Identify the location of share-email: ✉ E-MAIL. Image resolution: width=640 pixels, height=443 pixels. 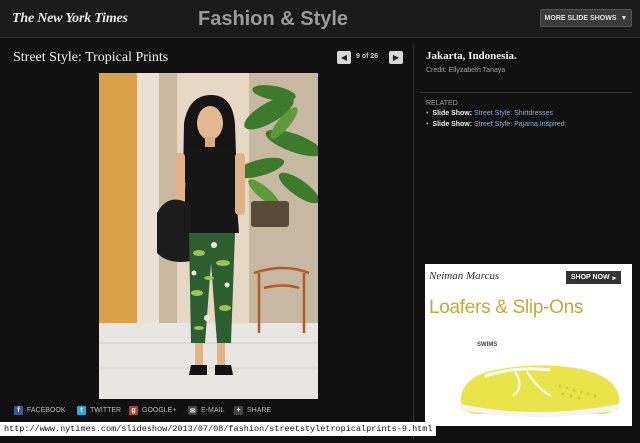
(206, 410).